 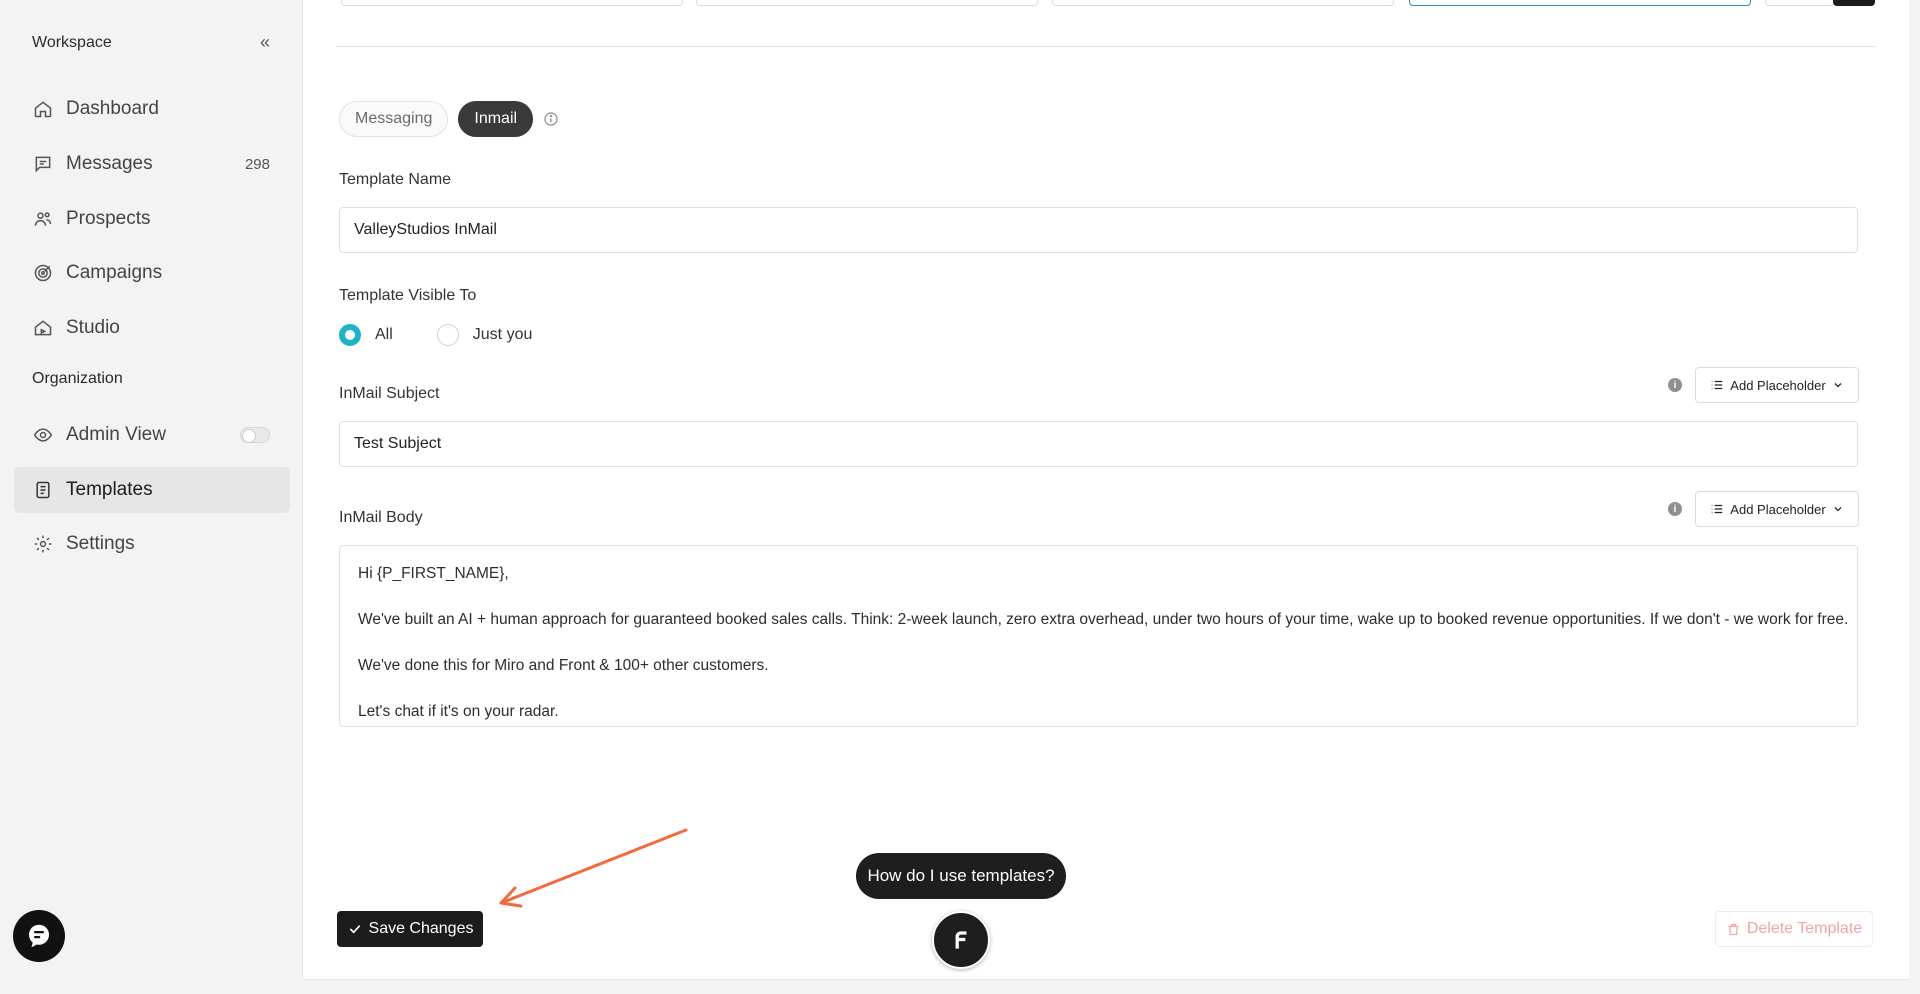 I want to click on sidebar-item-label: Settings, so click(x=100, y=543).